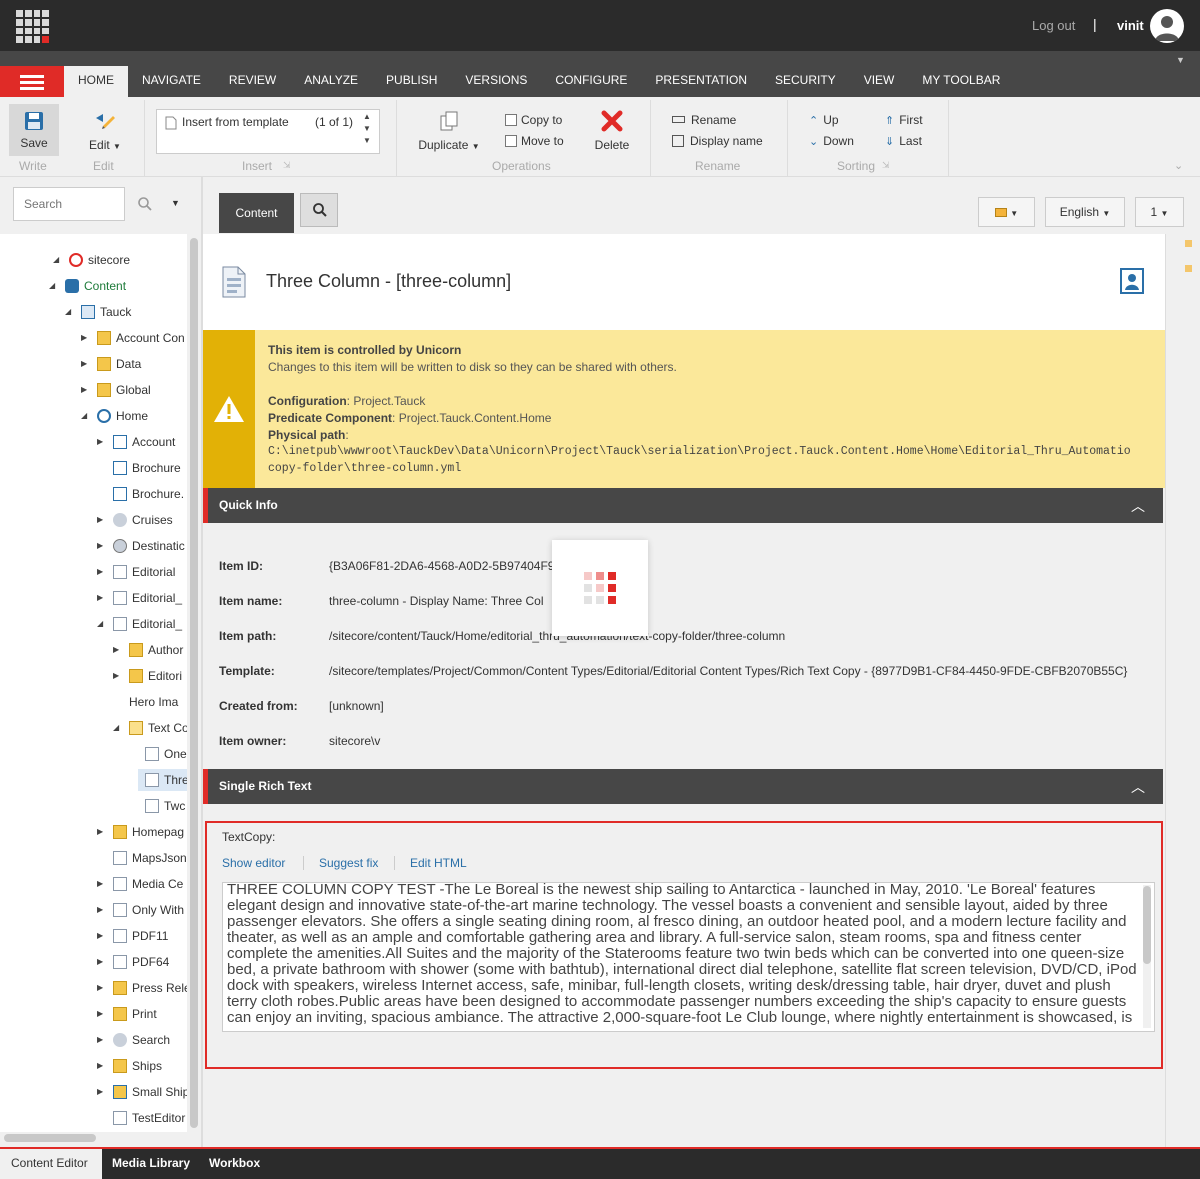  I want to click on tab-publish: PUBLISH, so click(411, 81).